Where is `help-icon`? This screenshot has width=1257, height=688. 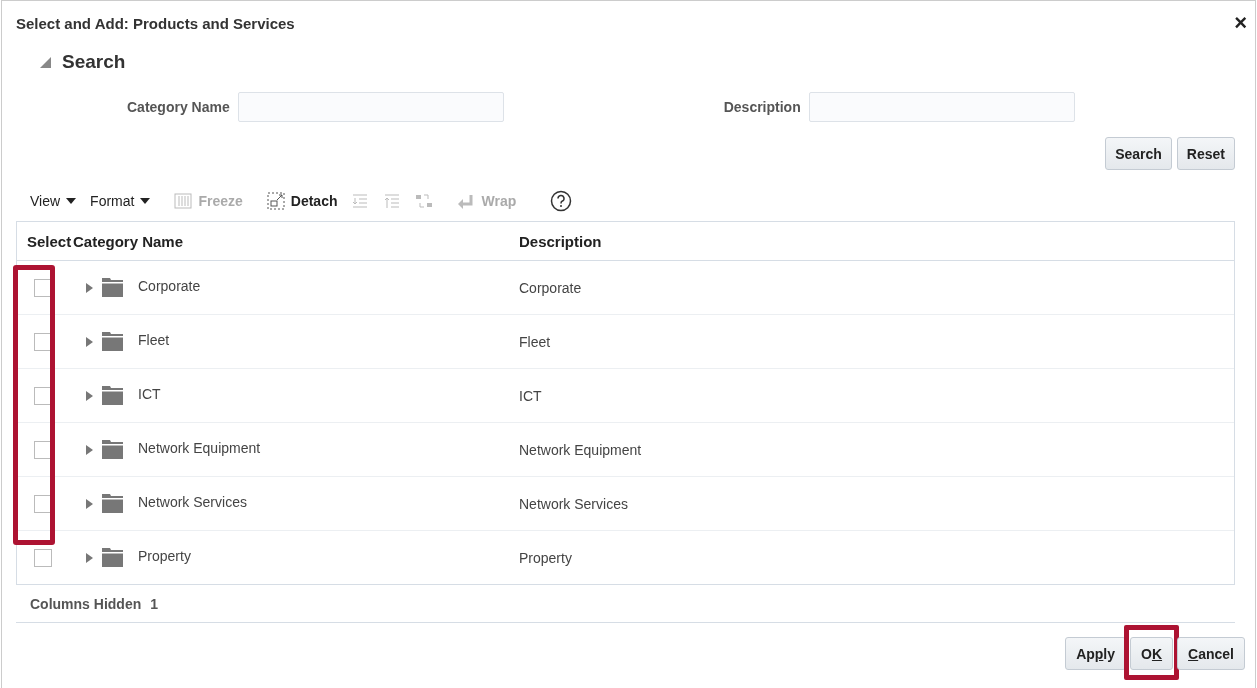 help-icon is located at coordinates (561, 201).